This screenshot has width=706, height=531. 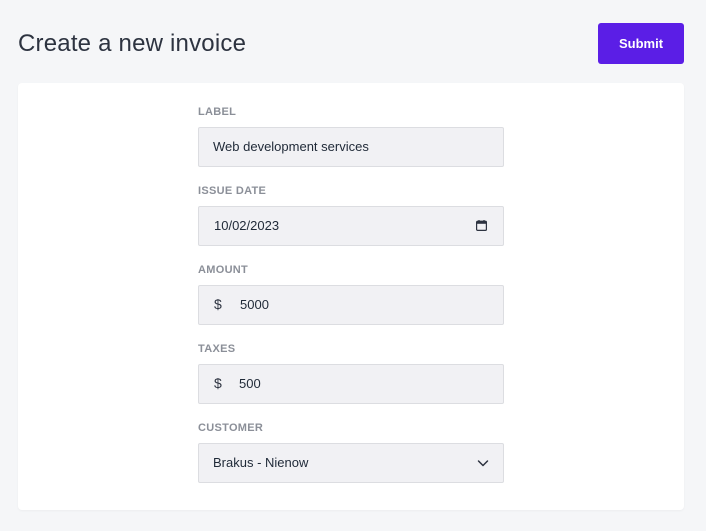 I want to click on label-field-caption: LABEL, so click(x=217, y=112).